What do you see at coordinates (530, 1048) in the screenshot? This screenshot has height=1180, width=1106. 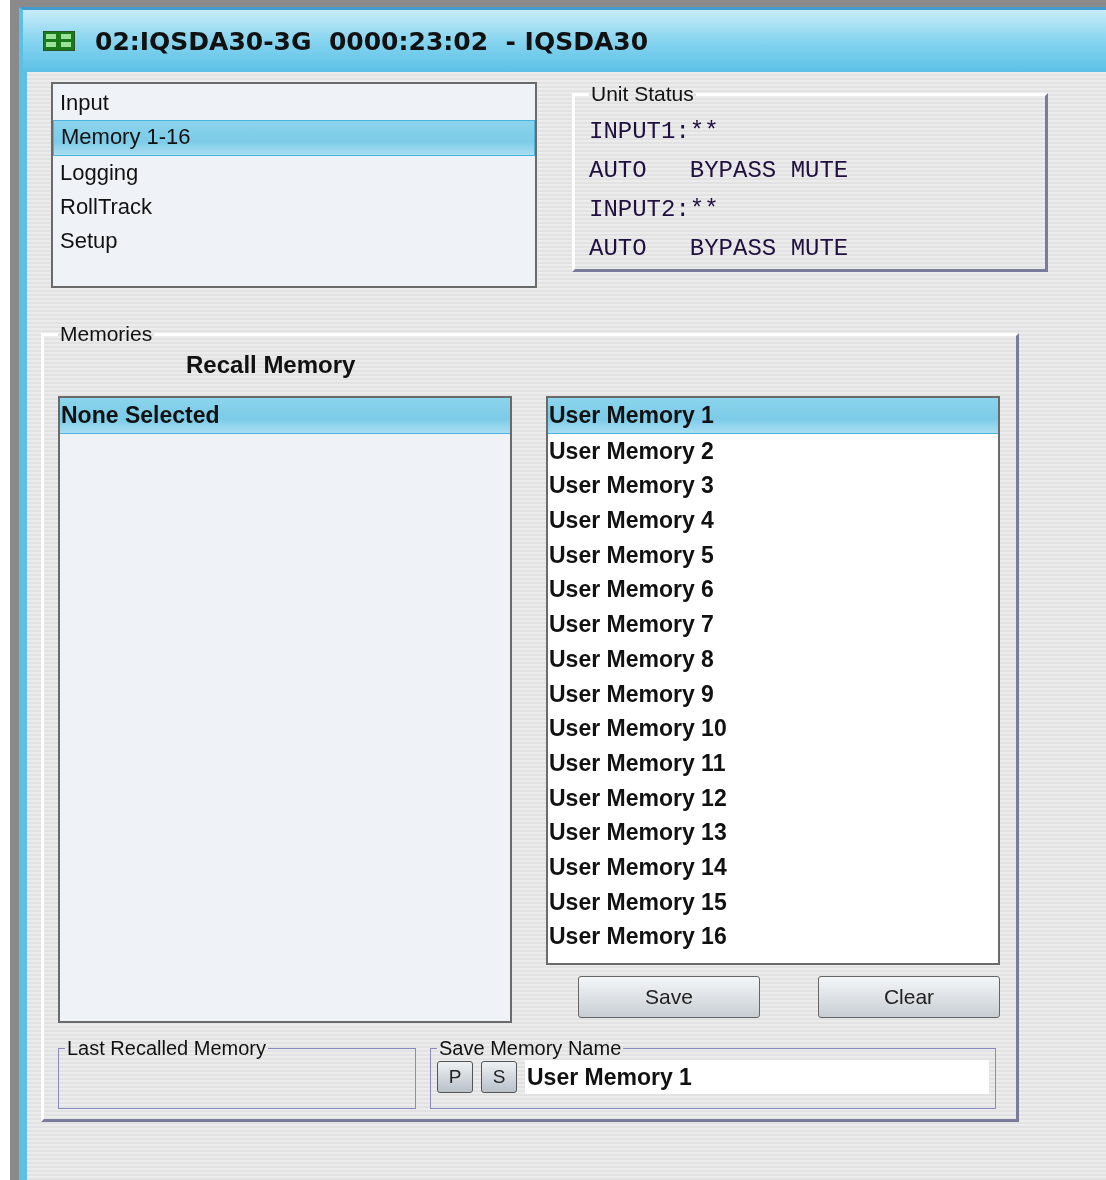 I see `group-title: Save Memory Name` at bounding box center [530, 1048].